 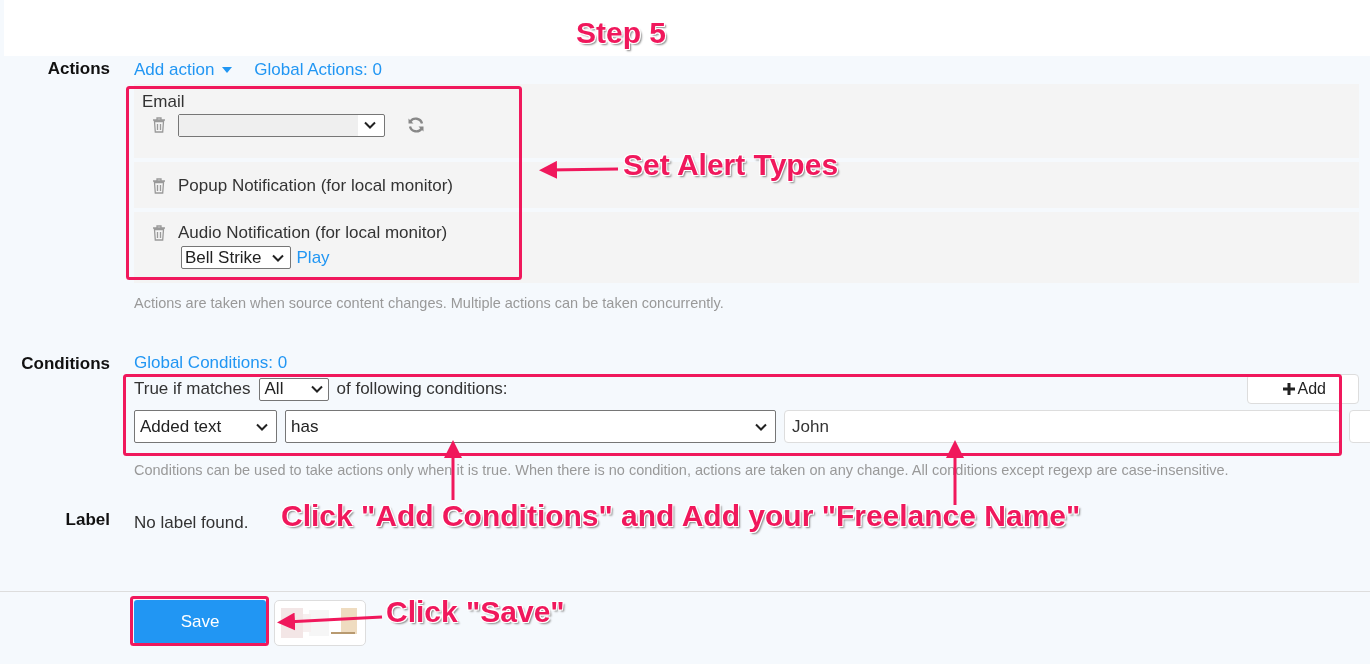 I want to click on action-title: Audio Notification (for local monitor), so click(x=313, y=233).